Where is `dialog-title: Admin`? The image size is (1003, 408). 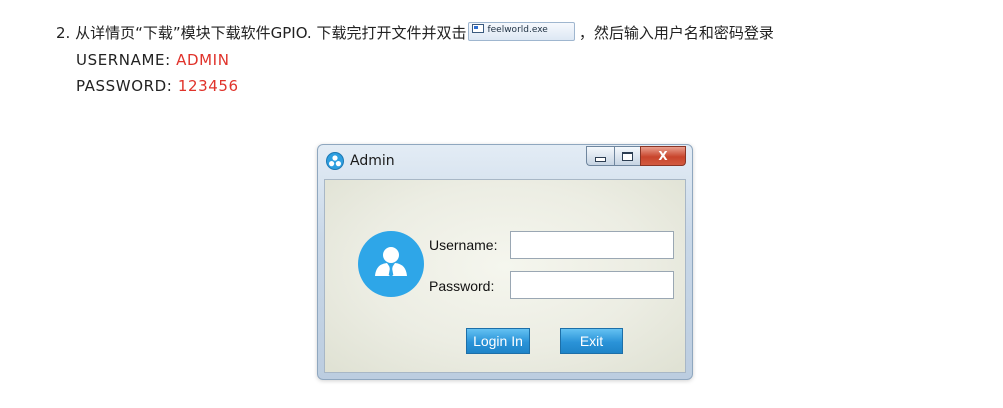 dialog-title: Admin is located at coordinates (372, 161).